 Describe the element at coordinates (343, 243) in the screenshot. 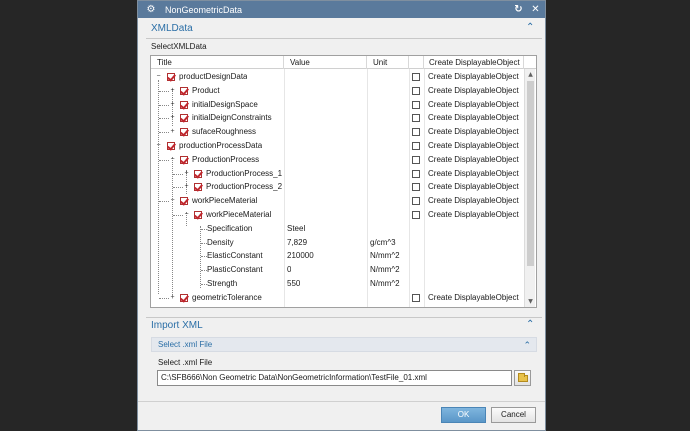

I see `tree-row: Density 7,829 g/cm^3` at that location.